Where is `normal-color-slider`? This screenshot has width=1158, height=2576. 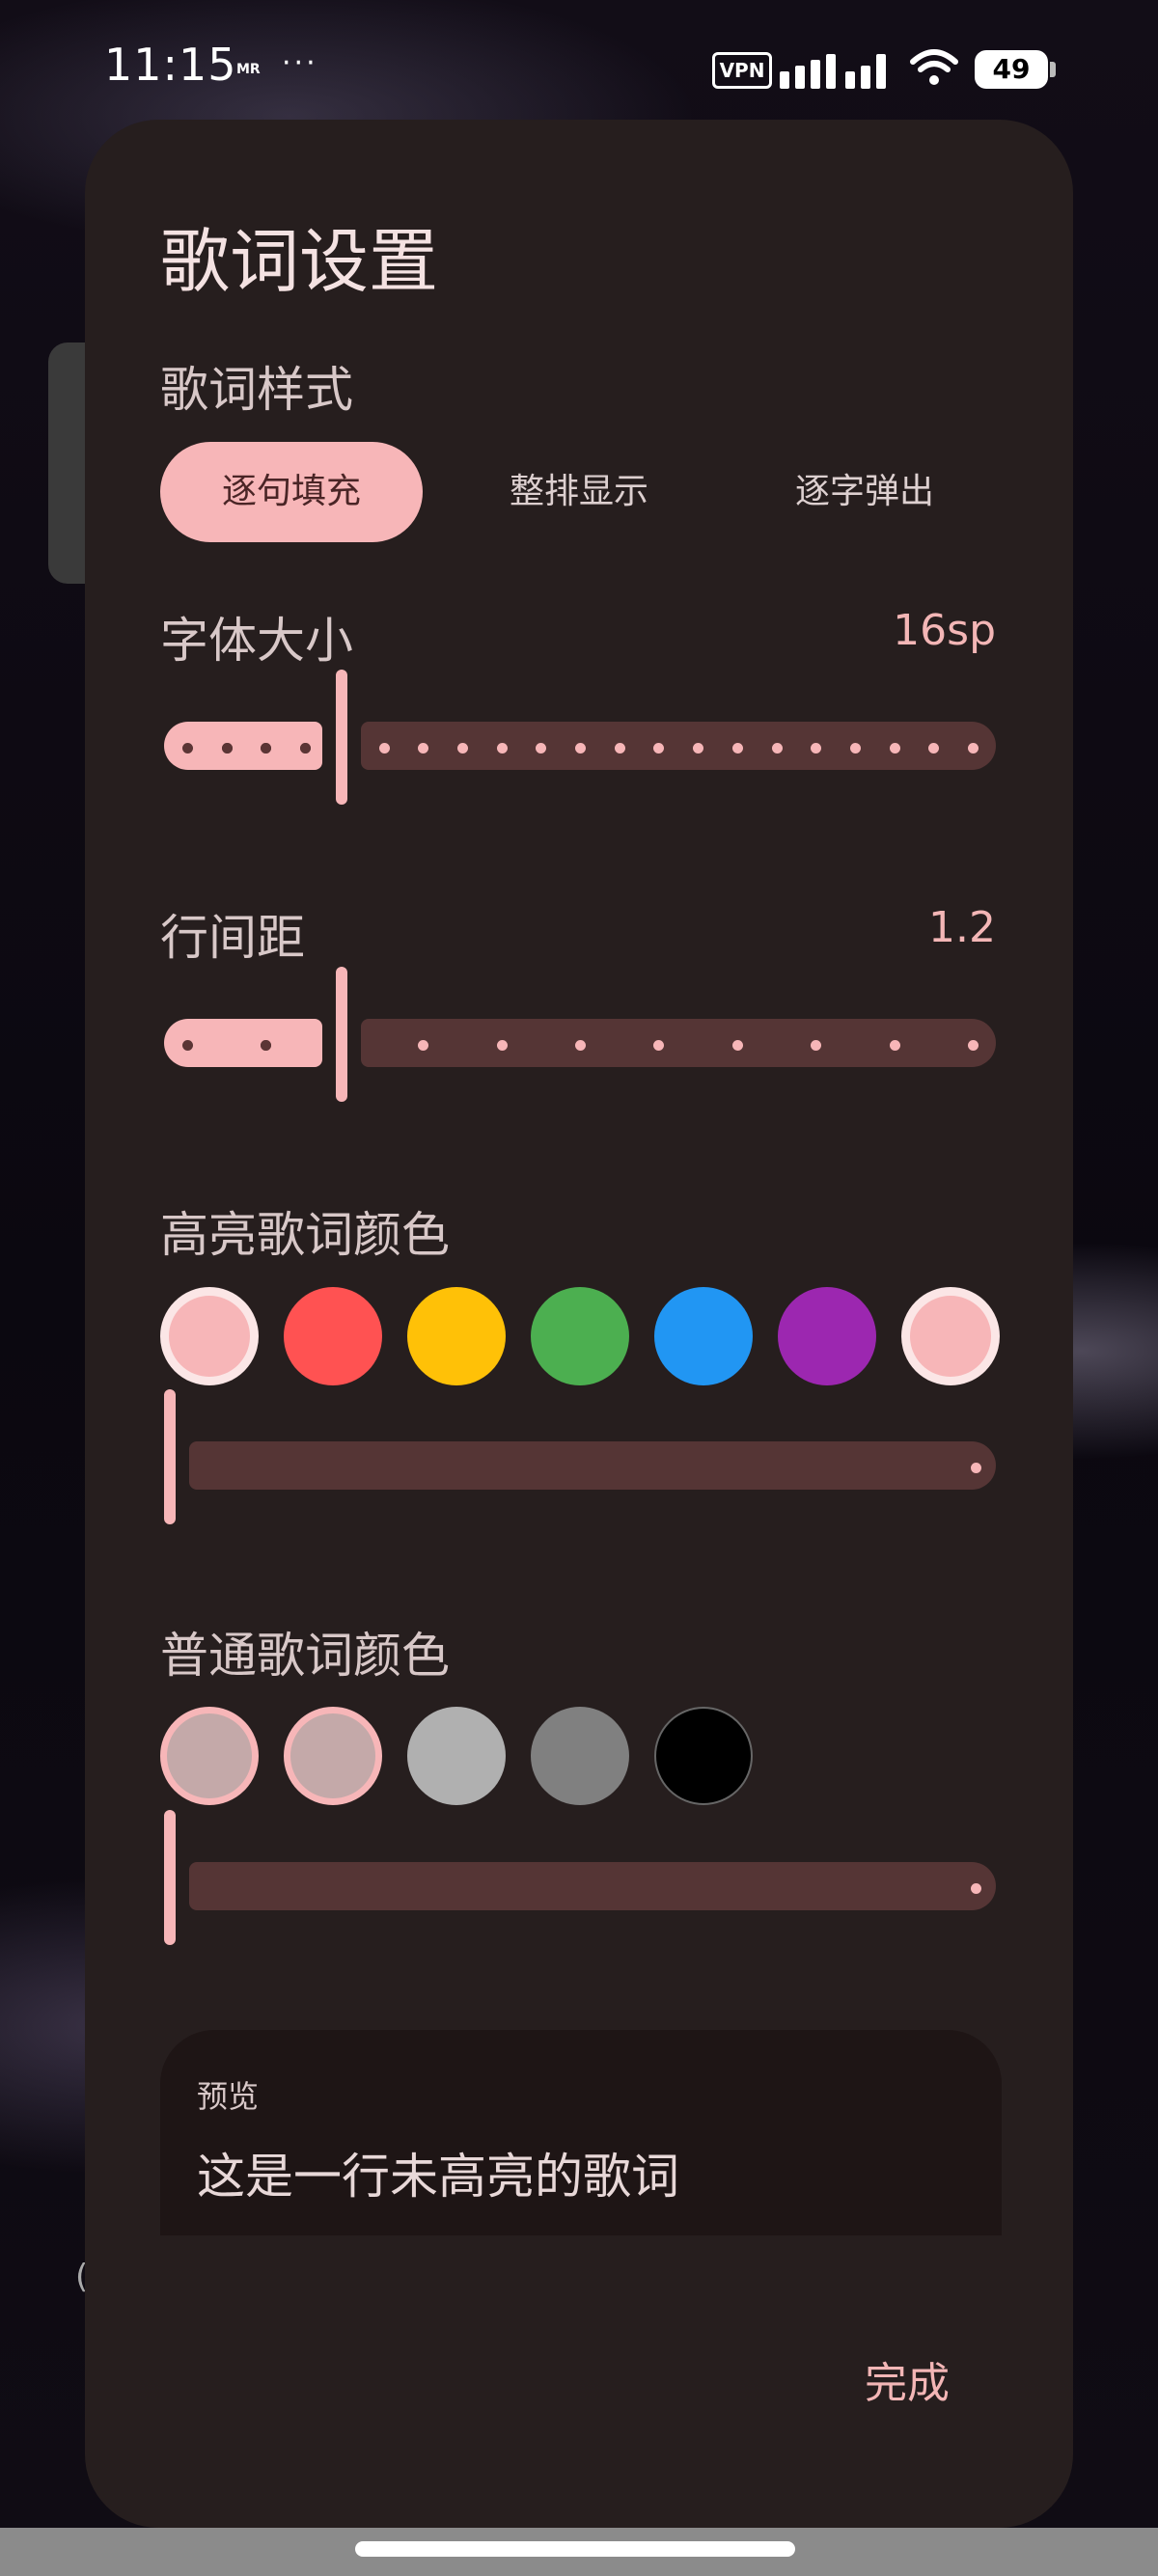
normal-color-slider is located at coordinates (580, 1877).